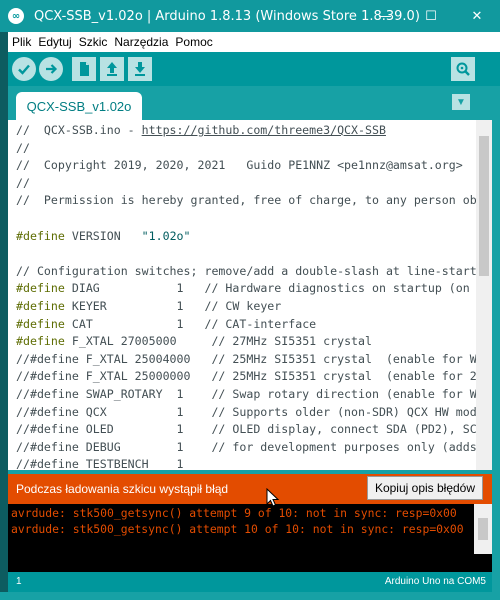 The height and width of the screenshot is (600, 500). I want to click on console-scrollbar, so click(483, 529).